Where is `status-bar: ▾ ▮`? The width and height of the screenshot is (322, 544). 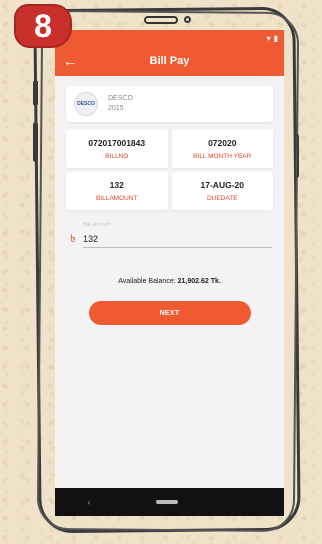 status-bar: ▾ ▮ is located at coordinates (169, 38).